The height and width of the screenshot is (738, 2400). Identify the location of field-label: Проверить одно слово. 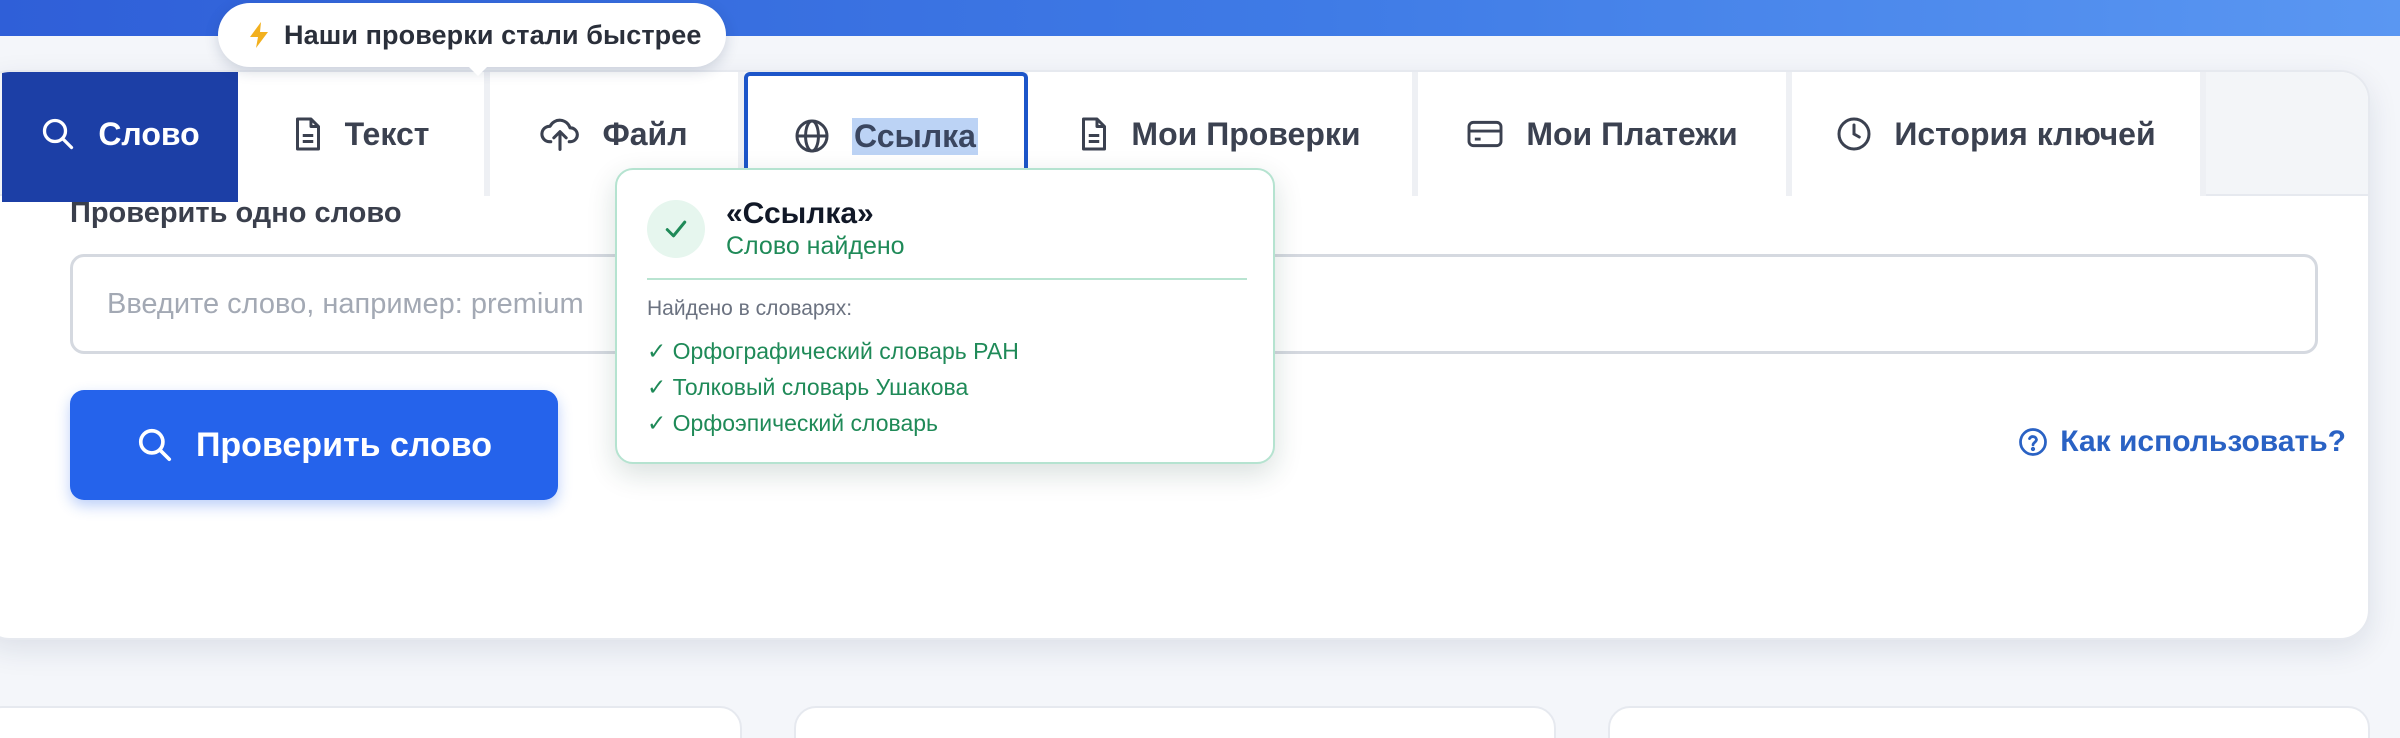
(236, 213).